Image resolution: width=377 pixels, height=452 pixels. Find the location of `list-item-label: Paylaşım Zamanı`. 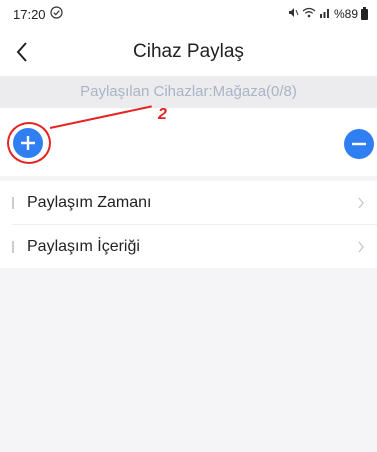

list-item-label: Paylaşım Zamanı is located at coordinates (89, 202).